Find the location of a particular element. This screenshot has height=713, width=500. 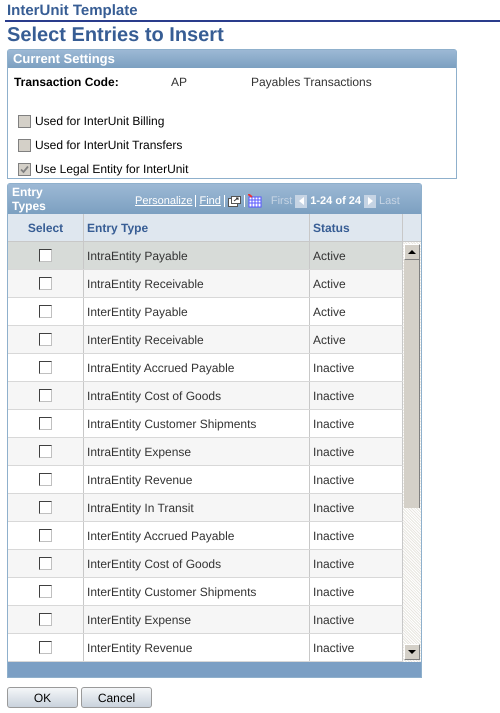

grid-row: IntraEntity Payable Active is located at coordinates (205, 256).